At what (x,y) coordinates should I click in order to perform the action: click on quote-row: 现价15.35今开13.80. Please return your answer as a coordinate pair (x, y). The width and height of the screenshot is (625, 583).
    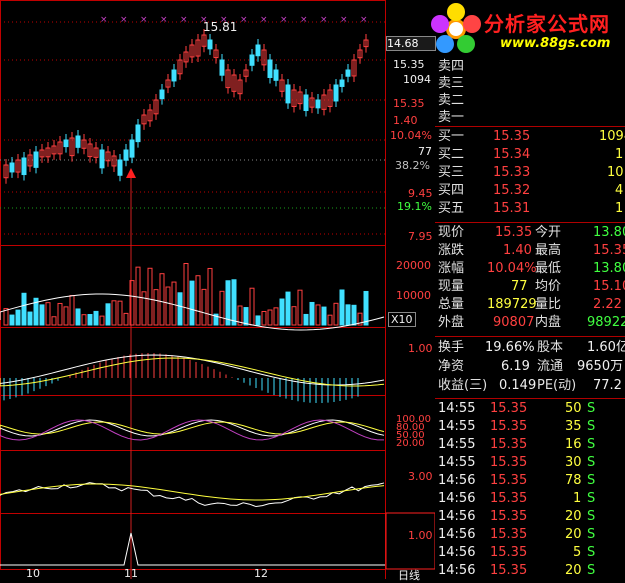
    Looking at the image, I should click on (531, 232).